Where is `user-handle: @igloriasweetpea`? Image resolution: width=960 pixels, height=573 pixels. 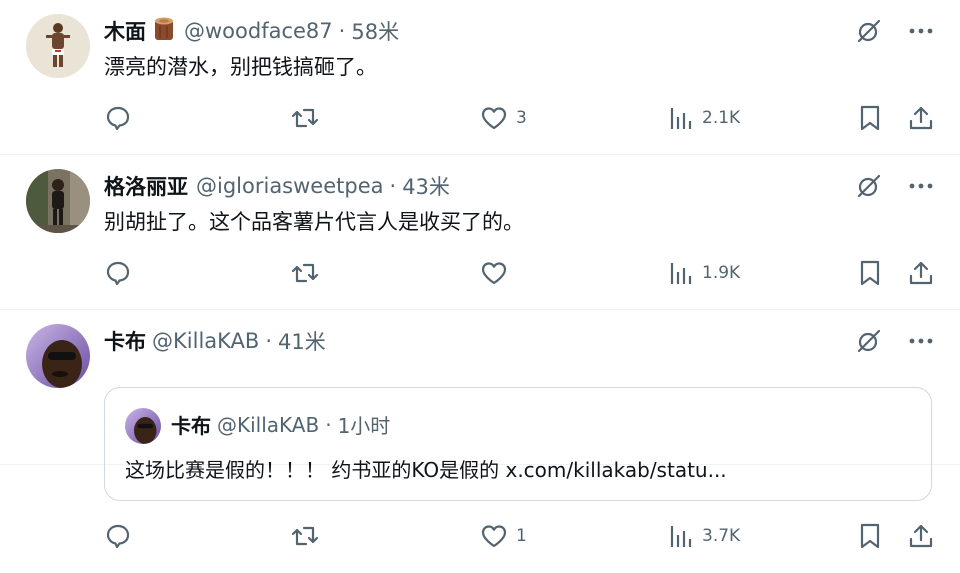 user-handle: @igloriasweetpea is located at coordinates (290, 186).